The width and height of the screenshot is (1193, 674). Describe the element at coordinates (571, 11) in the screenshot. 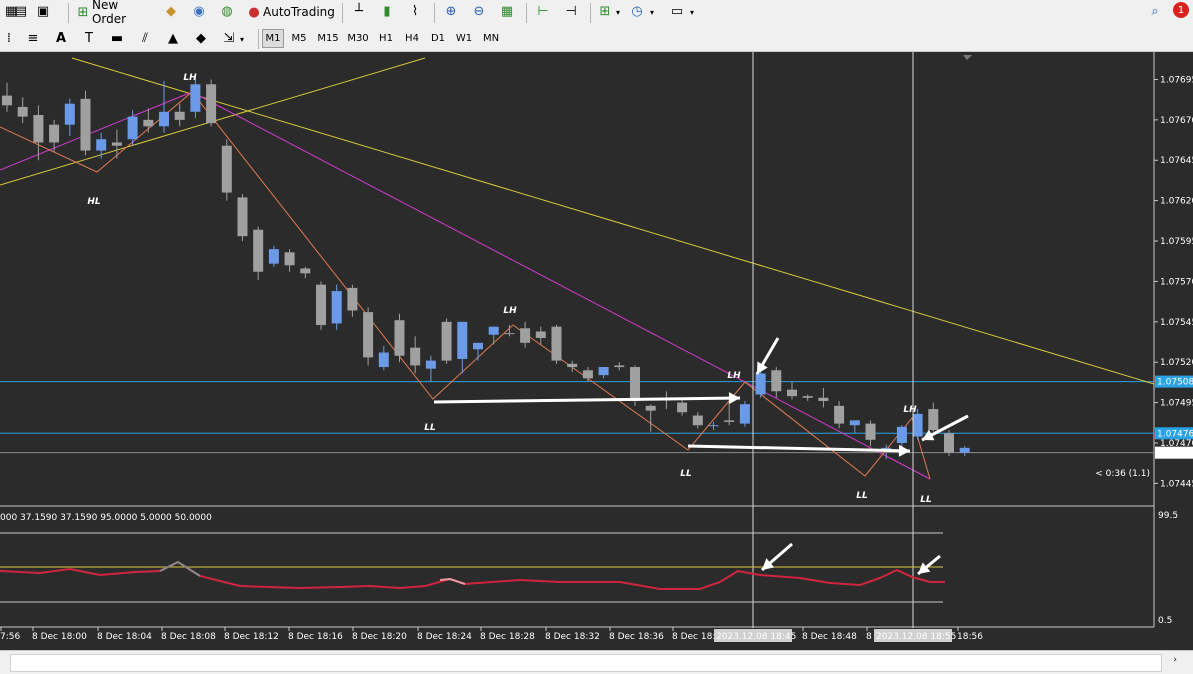

I see `autoscroll-icon: ⊣` at that location.